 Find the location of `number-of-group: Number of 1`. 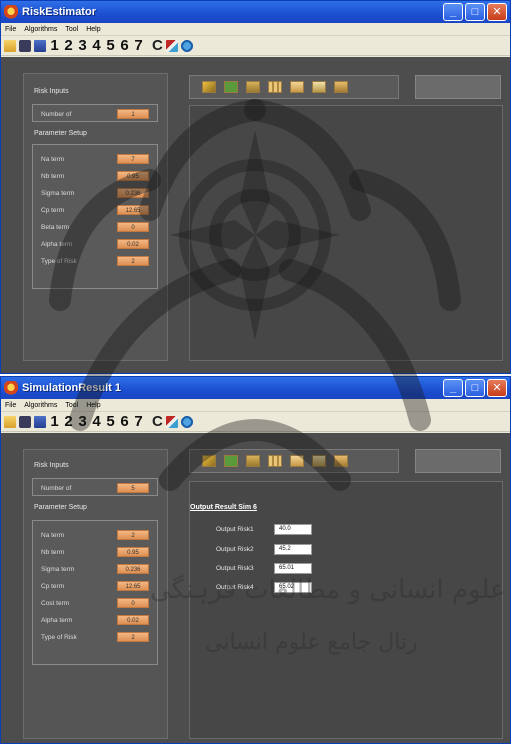

number-of-group: Number of 1 is located at coordinates (95, 113).